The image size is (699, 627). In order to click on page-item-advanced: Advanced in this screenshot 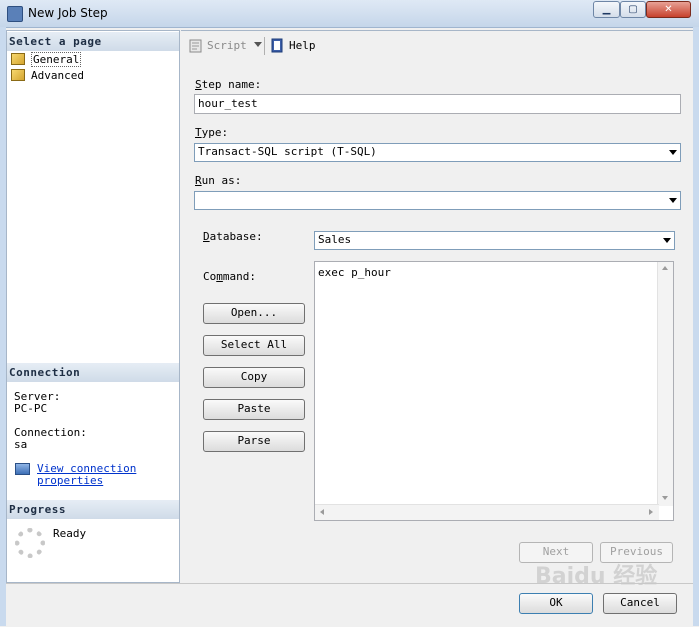, I will do `click(46, 75)`.